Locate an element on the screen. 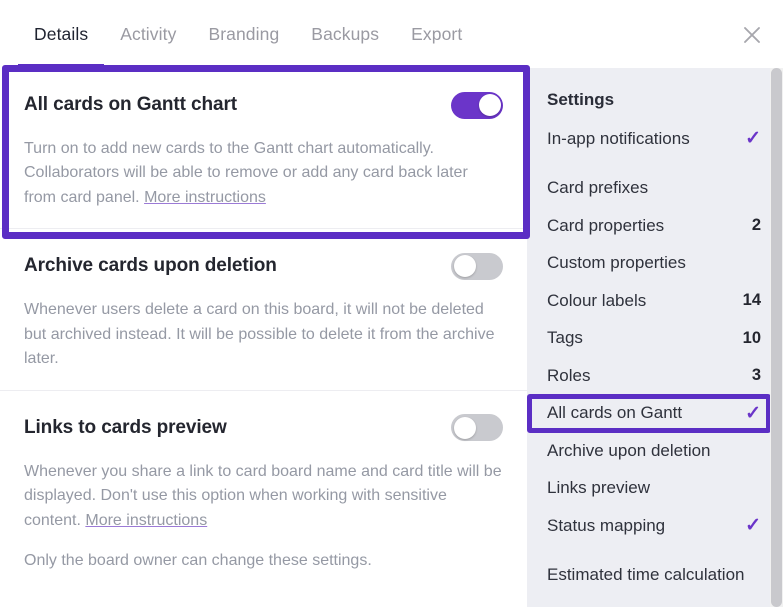 Image resolution: width=783 pixels, height=607 pixels. close-icon is located at coordinates (752, 35).